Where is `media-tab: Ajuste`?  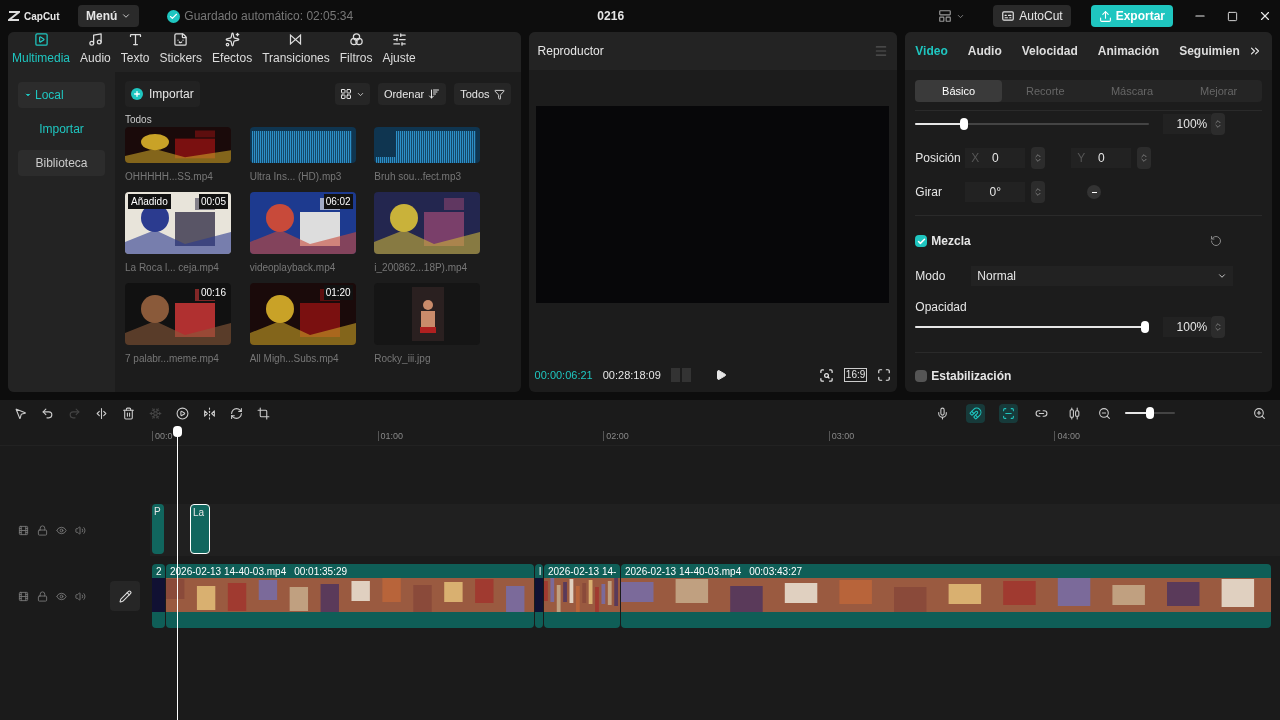
media-tab: Ajuste is located at coordinates (399, 49).